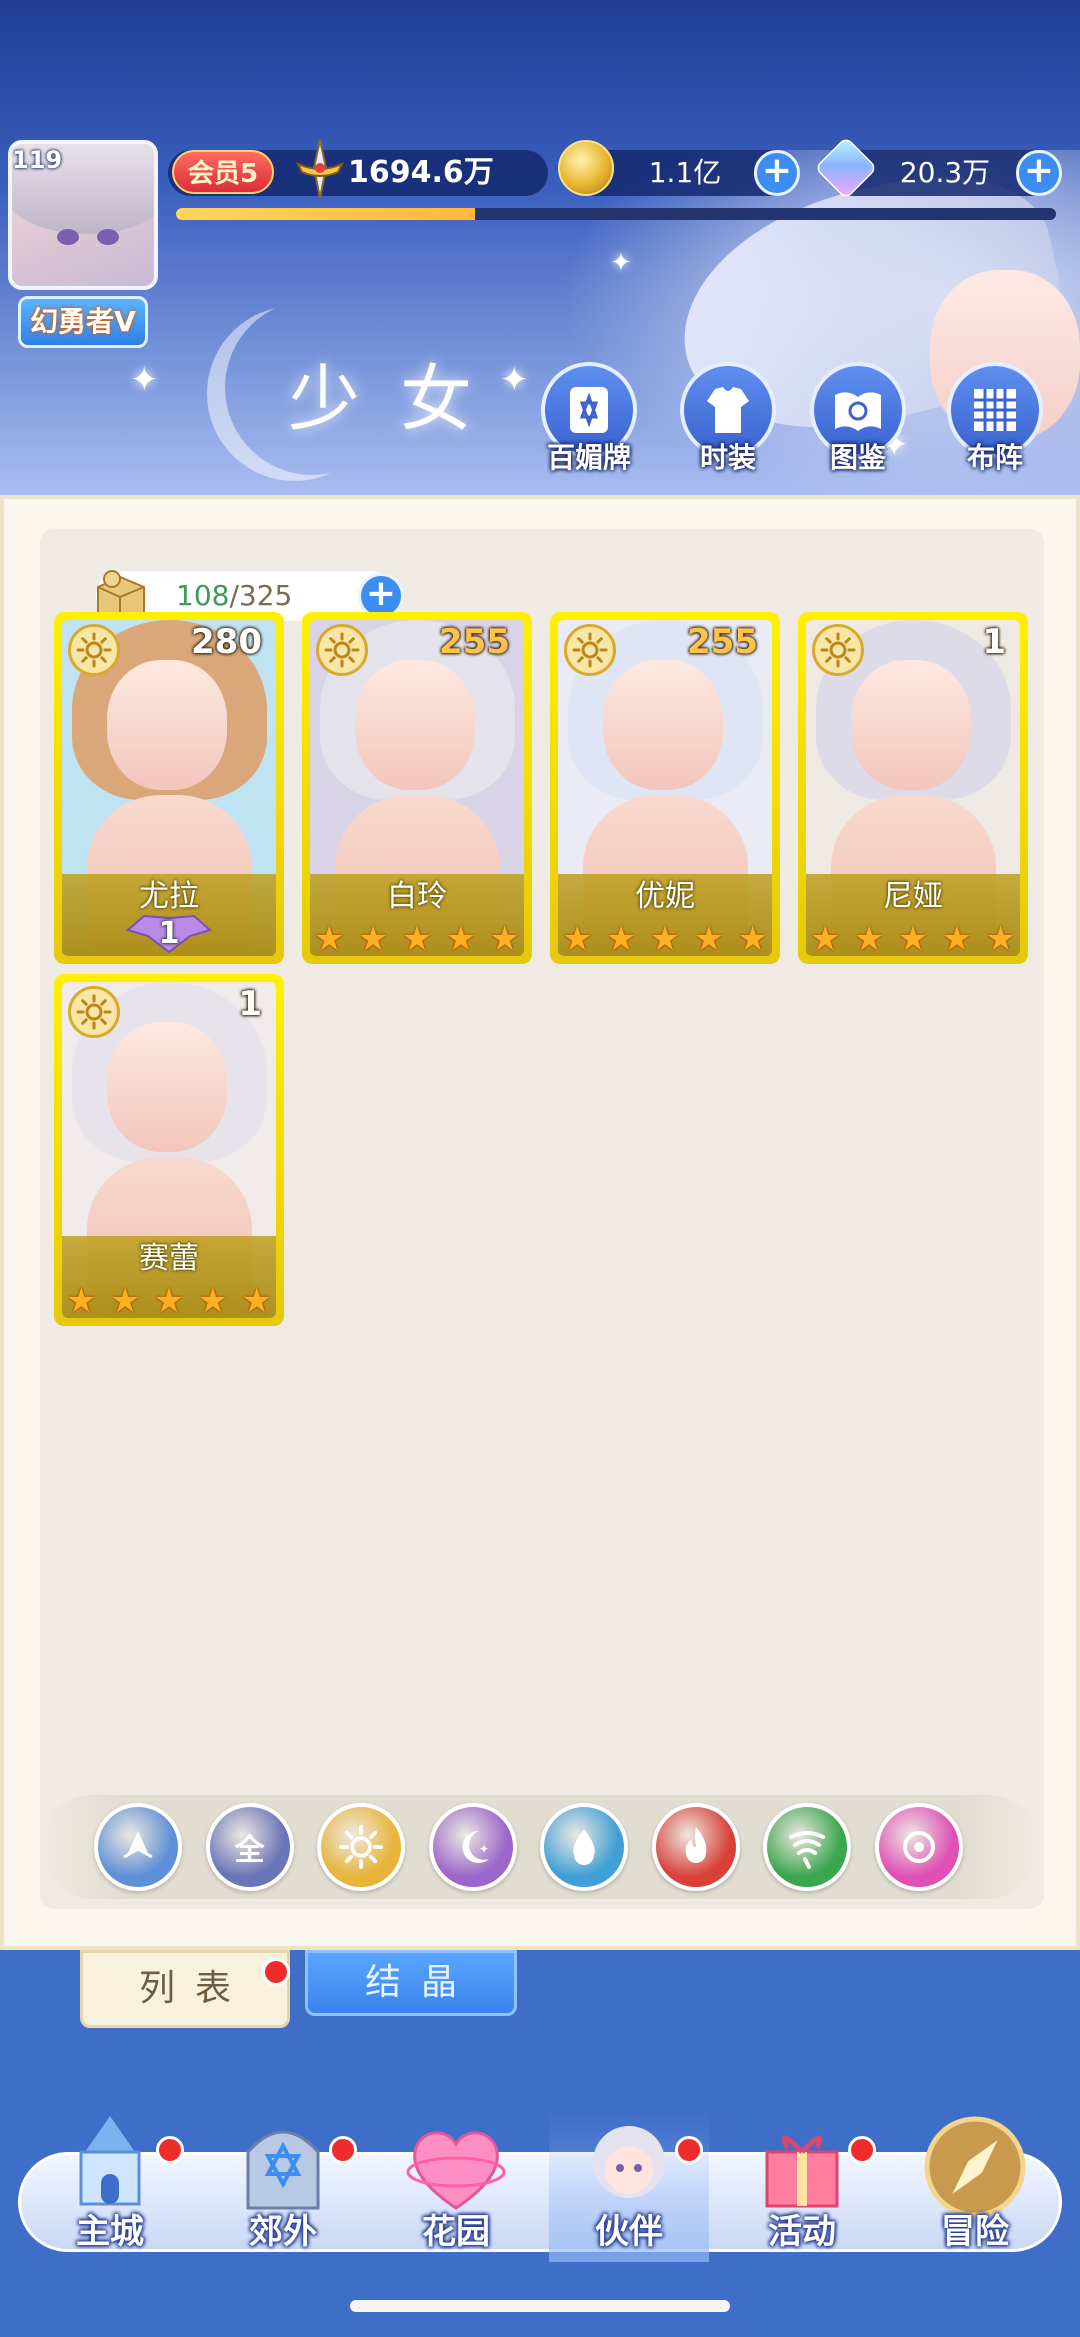 Image resolution: width=1080 pixels, height=2337 pixels. I want to click on filter-nature-button, so click(807, 1847).